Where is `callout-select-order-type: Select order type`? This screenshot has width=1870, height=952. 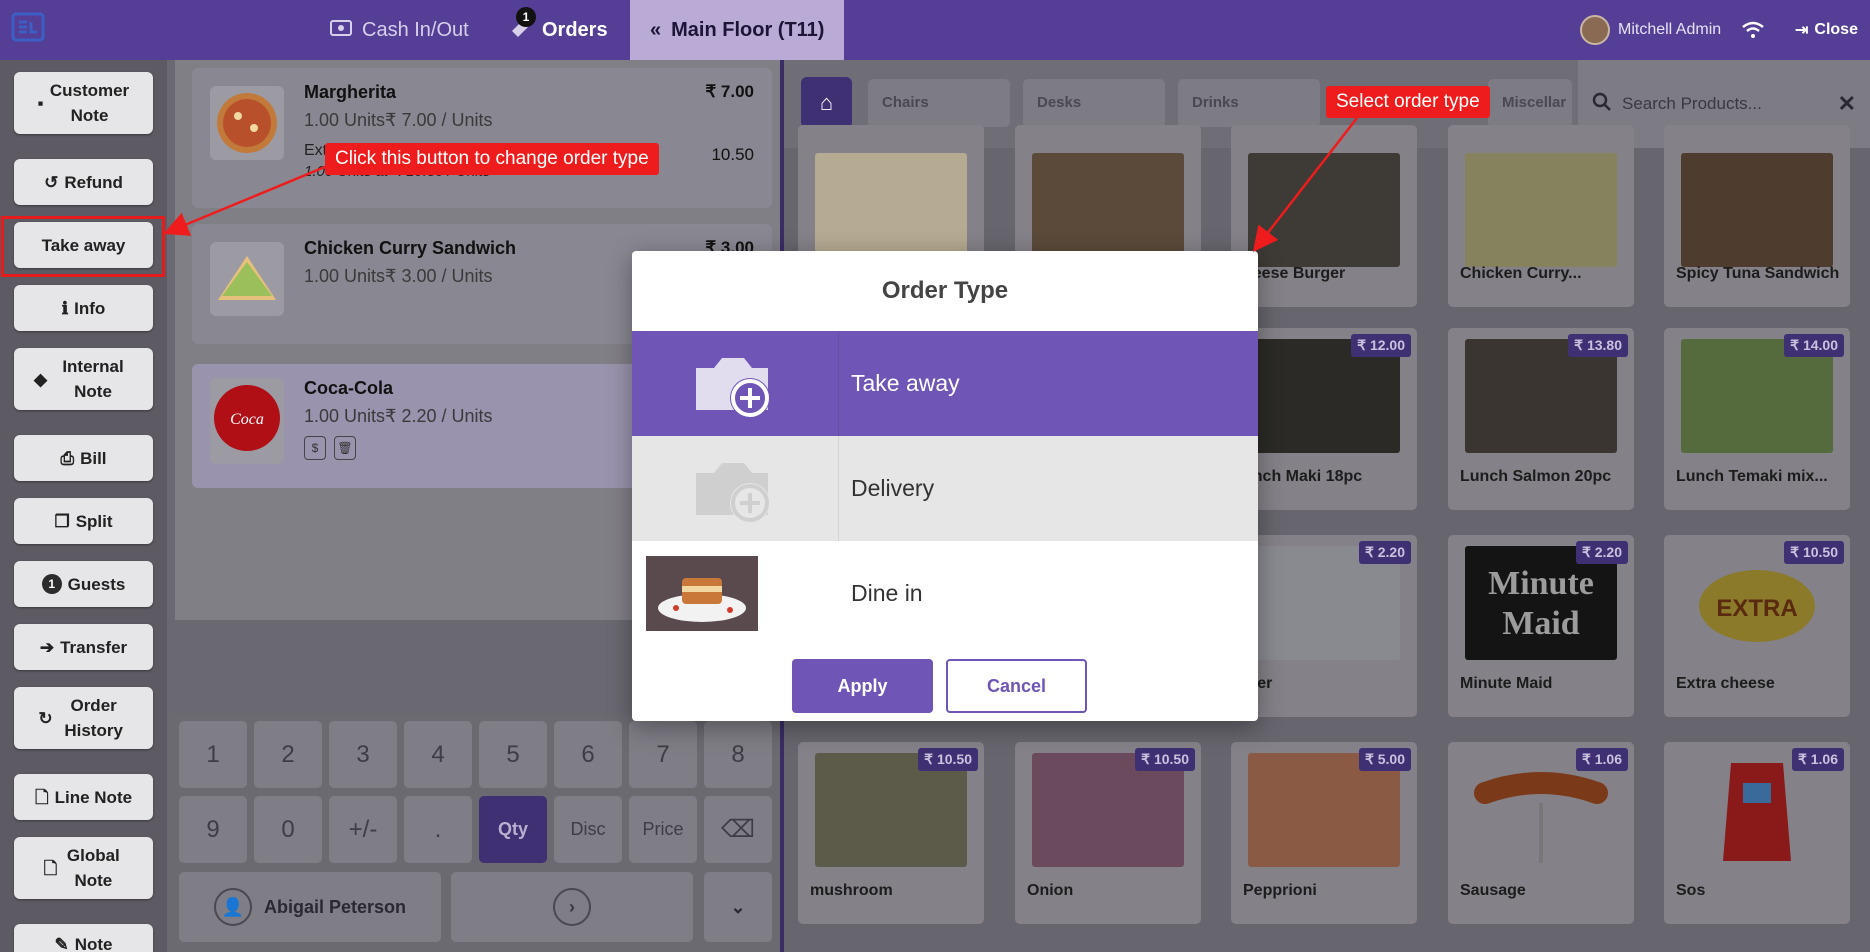
callout-select-order-type: Select order type is located at coordinates (1408, 102).